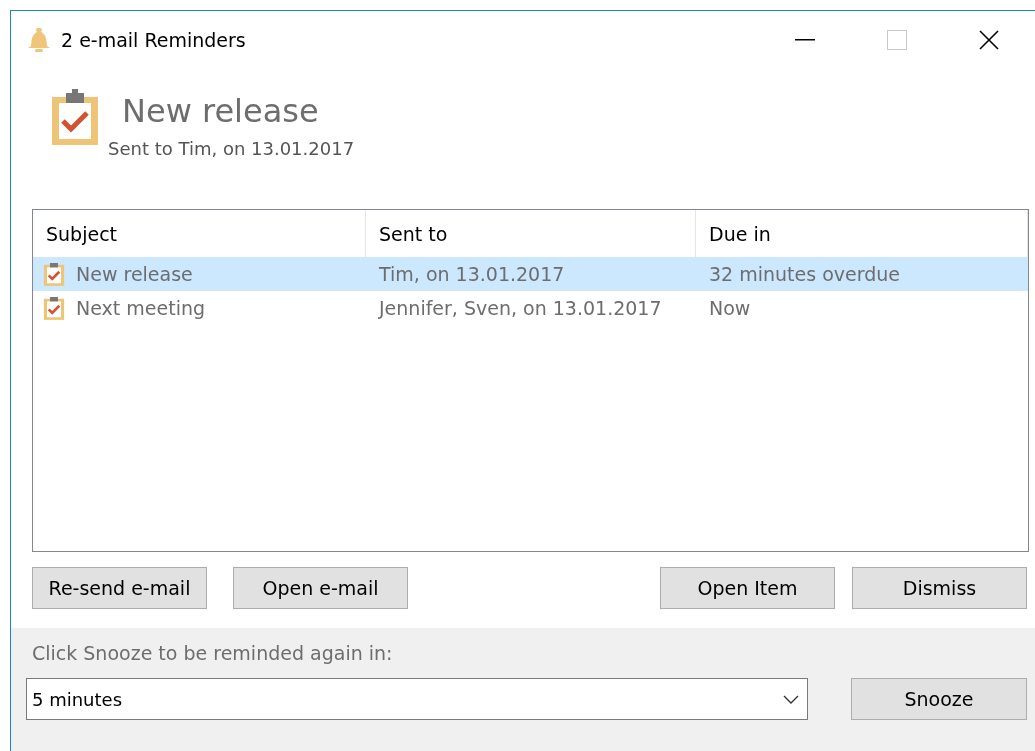  What do you see at coordinates (221, 111) in the screenshot?
I see `reminder-title: New release` at bounding box center [221, 111].